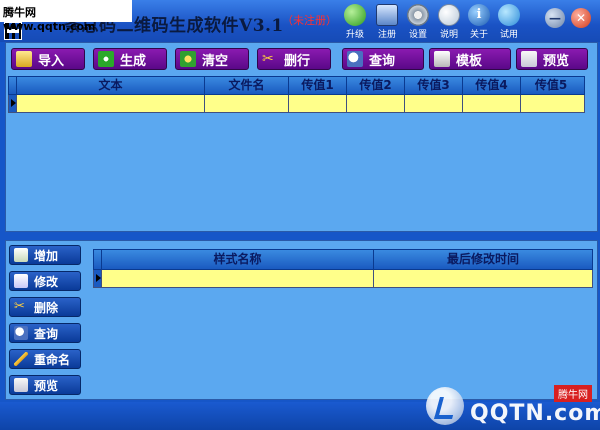  I want to click on data-grid: 文本 文件名 传值1 传值2 传值3 传值4 传值5, so click(296, 94).